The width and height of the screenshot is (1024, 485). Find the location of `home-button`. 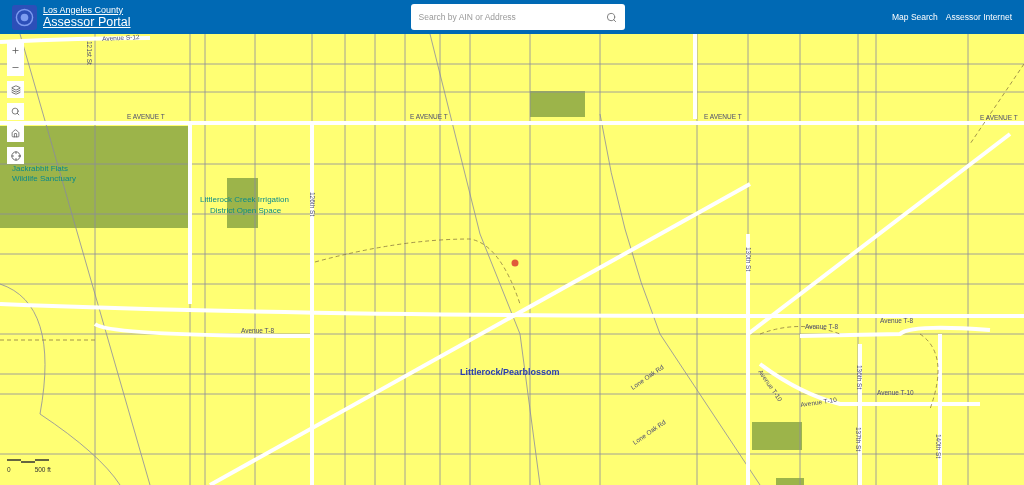

home-button is located at coordinates (15, 133).